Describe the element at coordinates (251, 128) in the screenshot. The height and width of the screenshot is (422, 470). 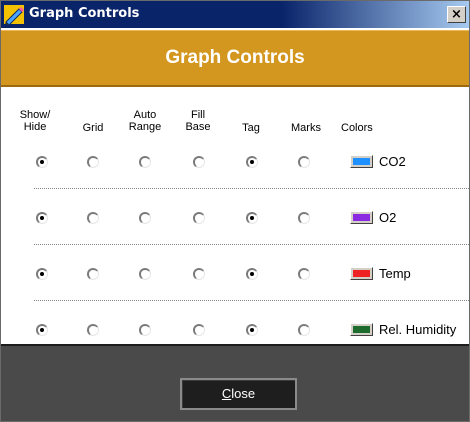
I see `column-header-tag: Tag` at that location.